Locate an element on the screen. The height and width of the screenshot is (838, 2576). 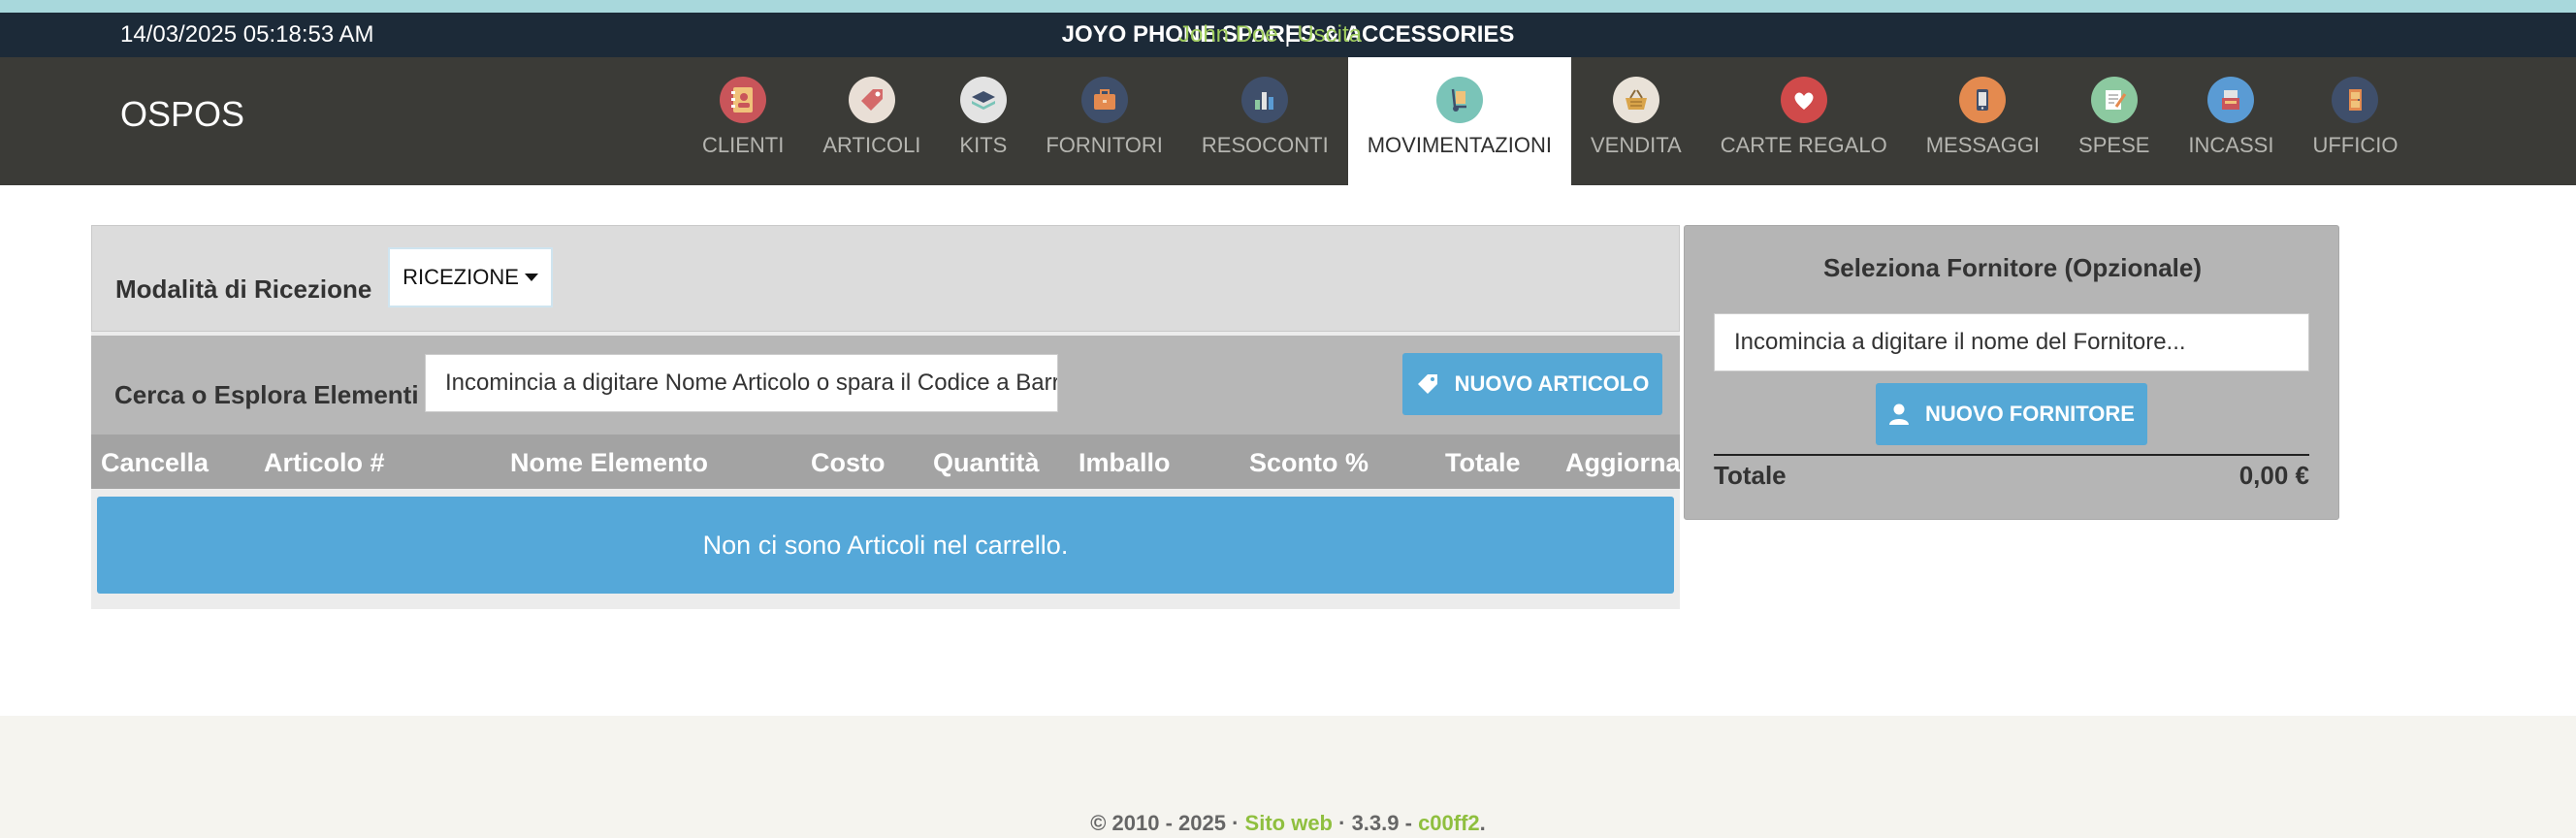
nav-item-fornitori: FORNITORI is located at coordinates (1104, 121).